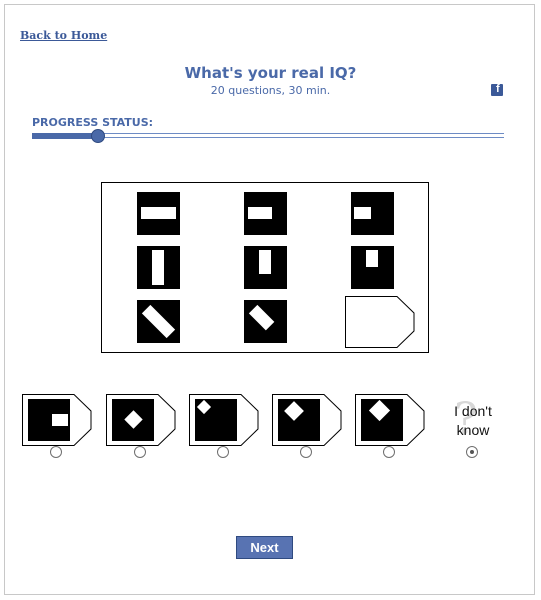 This screenshot has height=600, width=541. Describe the element at coordinates (63, 35) in the screenshot. I see `back-to-home-link: Back to Home` at that location.